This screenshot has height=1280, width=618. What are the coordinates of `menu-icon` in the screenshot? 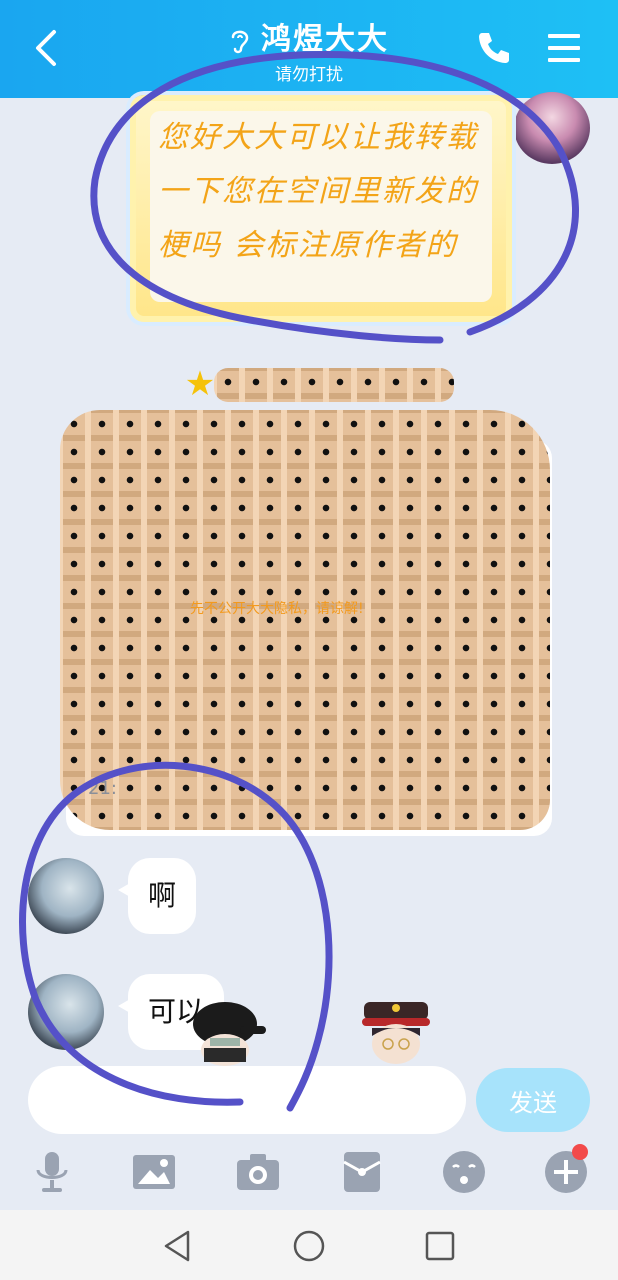 It's located at (564, 48).